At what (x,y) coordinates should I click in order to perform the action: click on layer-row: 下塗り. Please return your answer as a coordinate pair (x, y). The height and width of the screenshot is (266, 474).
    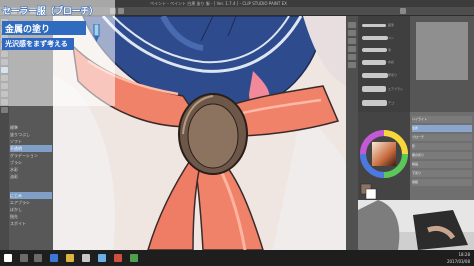
    Looking at the image, I should click on (442, 173).